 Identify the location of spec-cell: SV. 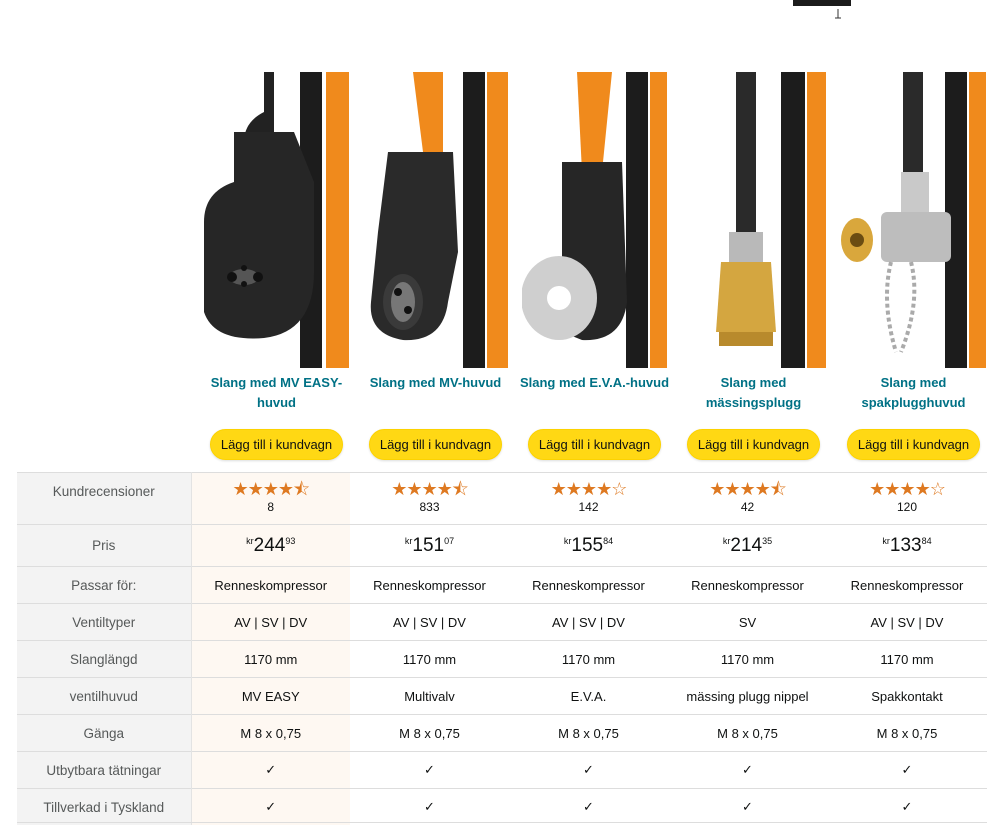
(747, 622).